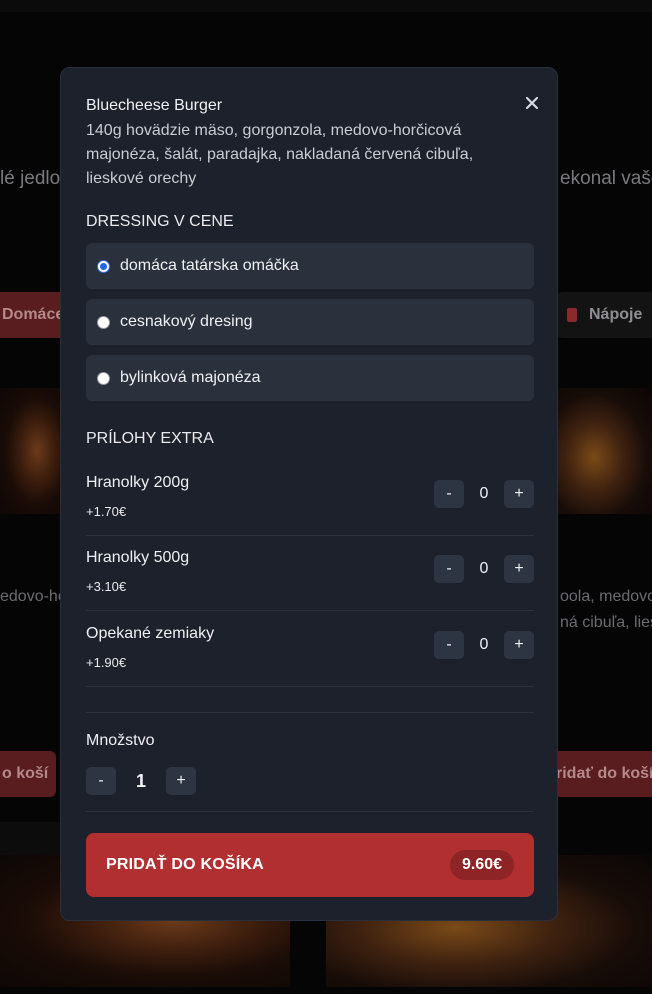 The image size is (652, 994). I want to click on dressing-option-label: cesnakový dresing, so click(186, 321).